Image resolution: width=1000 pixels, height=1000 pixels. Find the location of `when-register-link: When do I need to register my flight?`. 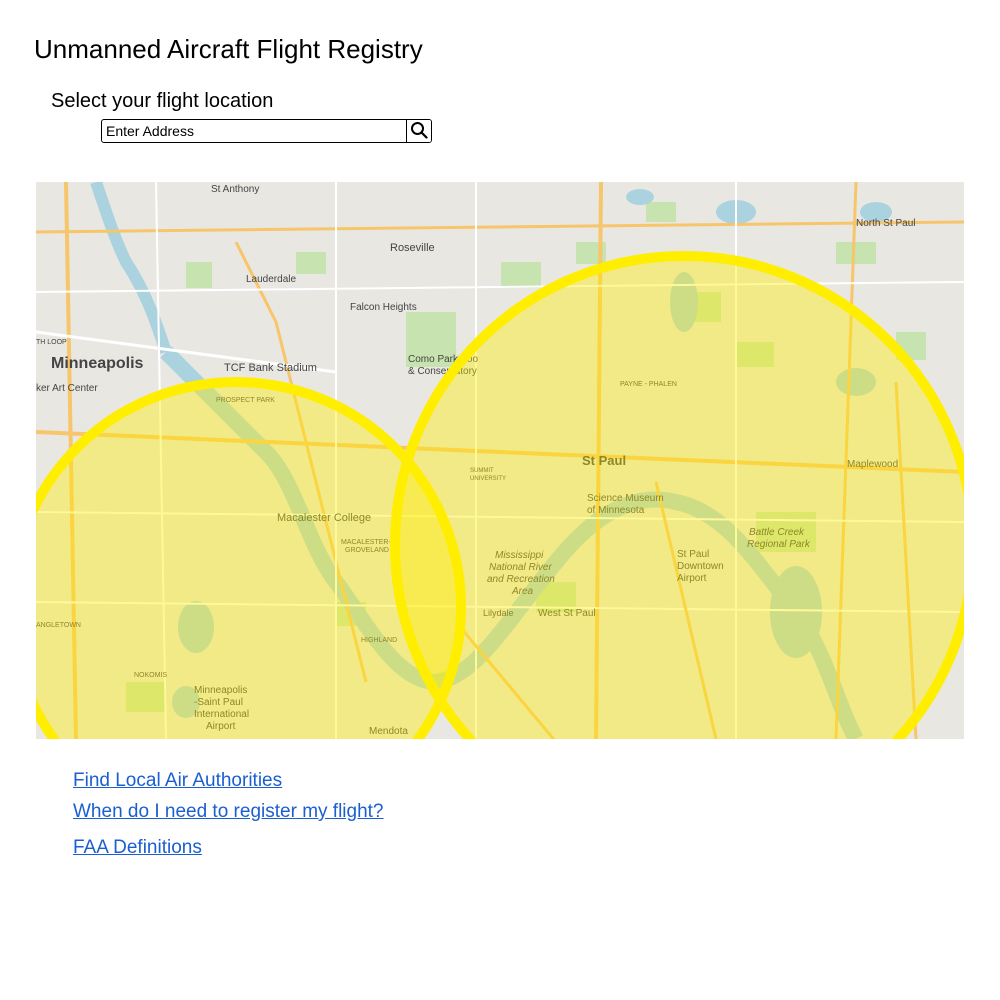

when-register-link: When do I need to register my flight? is located at coordinates (228, 812).